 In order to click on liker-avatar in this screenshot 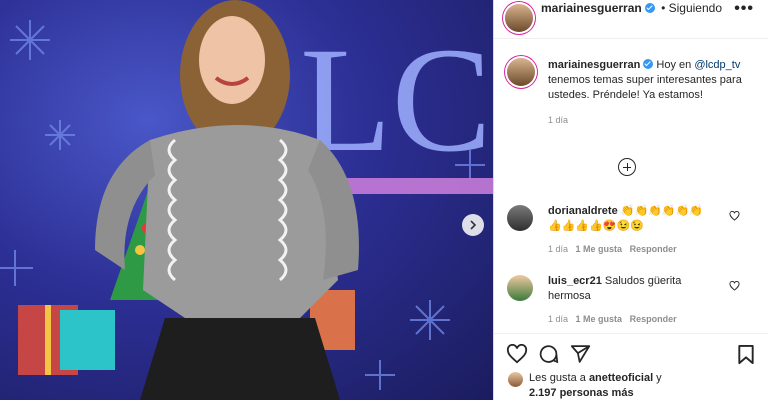, I will do `click(515, 379)`.